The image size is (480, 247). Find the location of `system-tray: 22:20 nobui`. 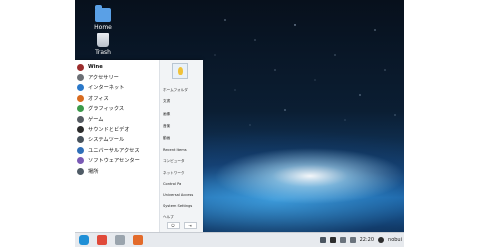

system-tray: 22:20 nobui is located at coordinates (360, 240).